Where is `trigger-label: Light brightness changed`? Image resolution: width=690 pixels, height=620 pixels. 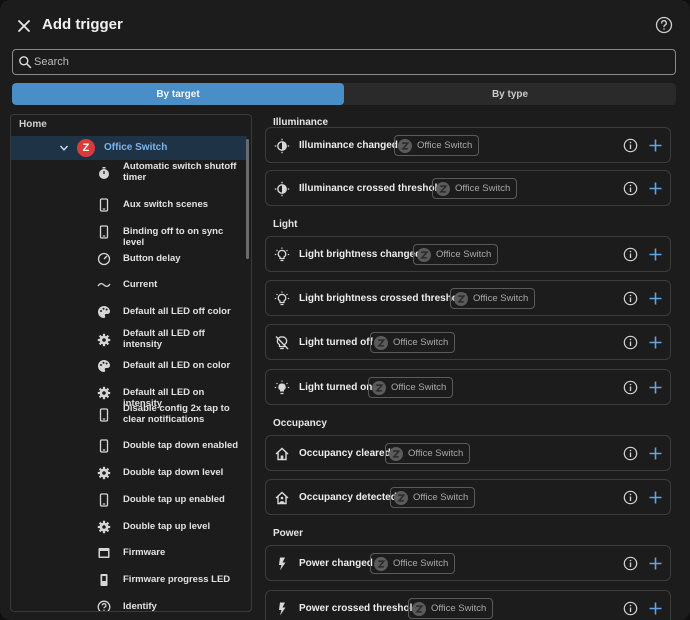
trigger-label: Light brightness changed is located at coordinates (360, 254).